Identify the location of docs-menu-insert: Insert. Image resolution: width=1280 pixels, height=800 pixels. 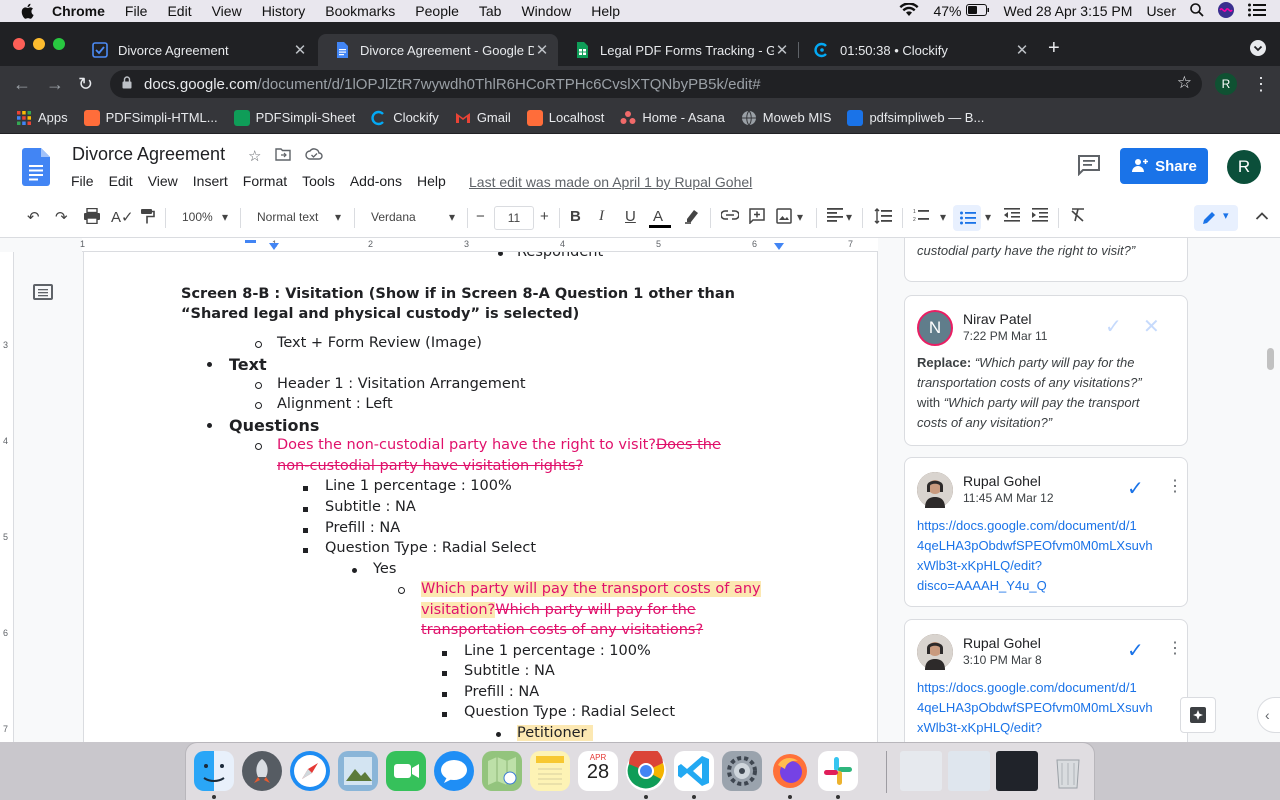
(210, 181).